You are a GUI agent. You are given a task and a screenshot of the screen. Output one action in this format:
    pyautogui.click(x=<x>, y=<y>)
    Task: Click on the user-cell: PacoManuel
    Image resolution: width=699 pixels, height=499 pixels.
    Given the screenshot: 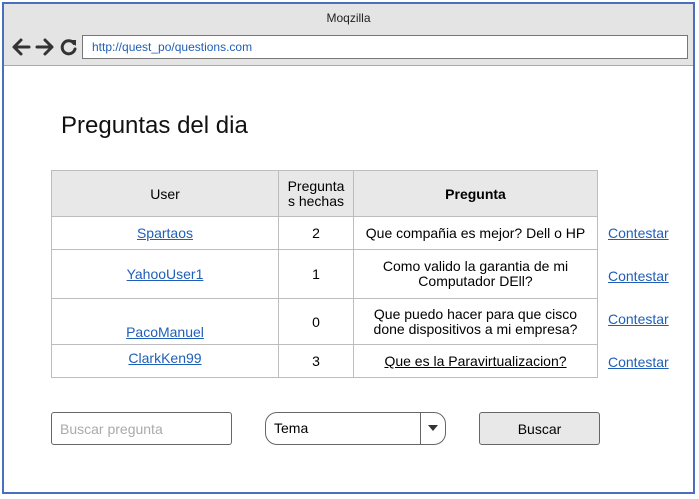 What is the action you would take?
    pyautogui.click(x=165, y=321)
    